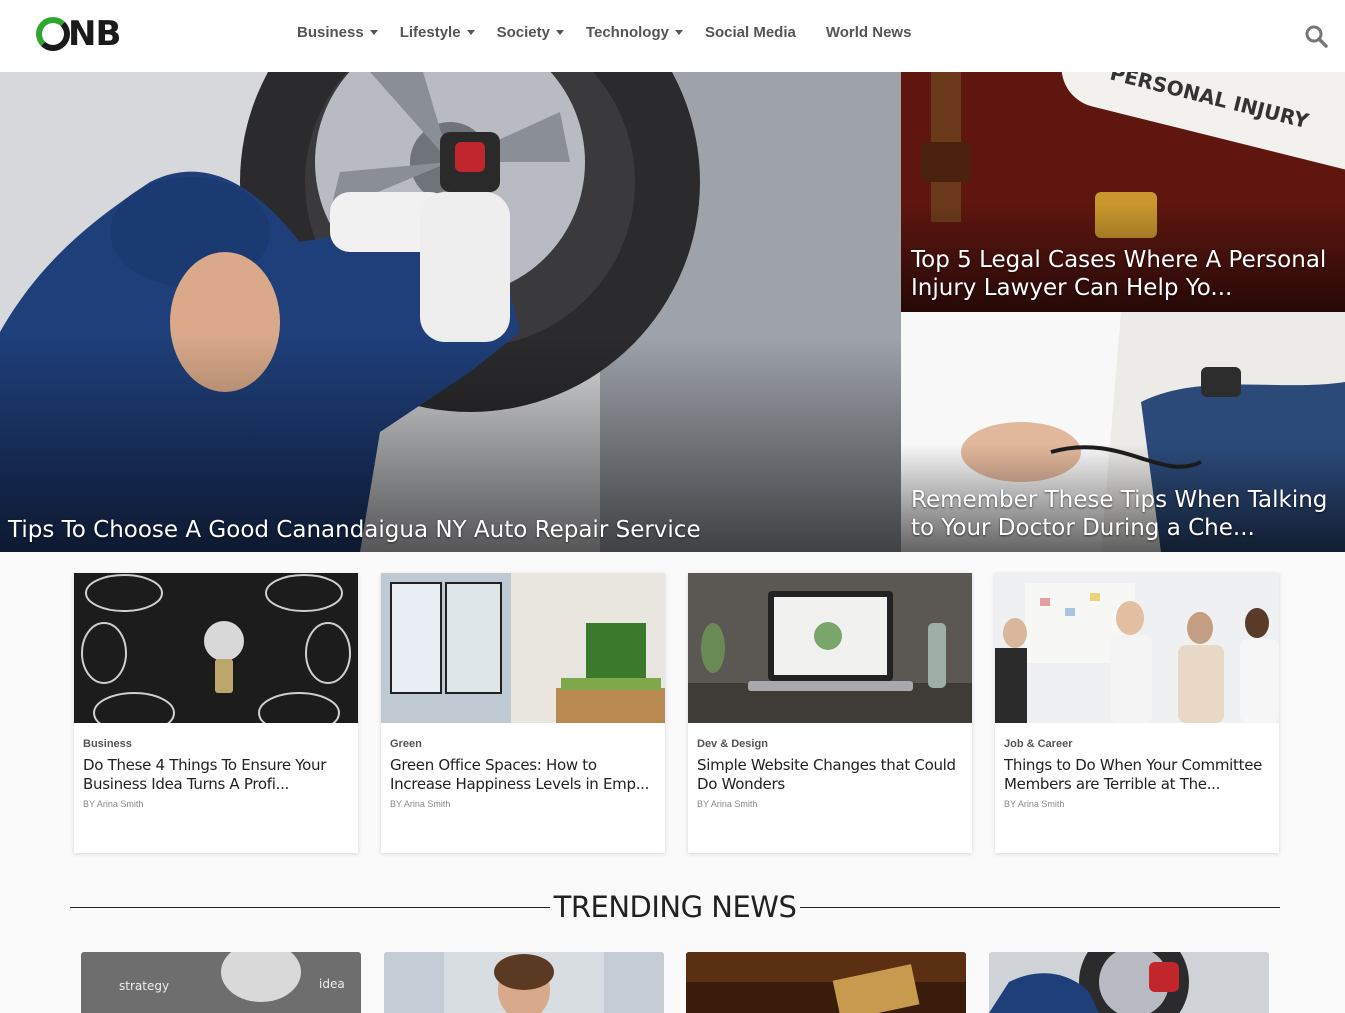  What do you see at coordinates (732, 744) in the screenshot?
I see `card-category: Dev & Design` at bounding box center [732, 744].